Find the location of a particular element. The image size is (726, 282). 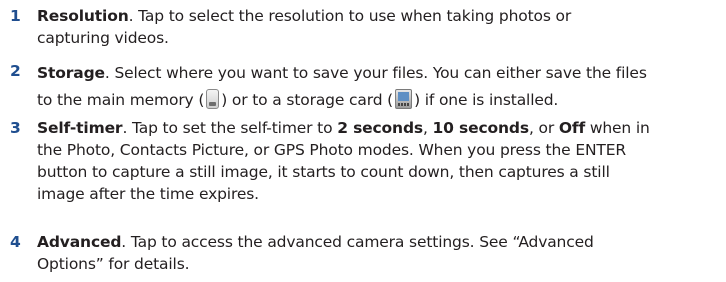

item-number: 4 is located at coordinates (15, 242).